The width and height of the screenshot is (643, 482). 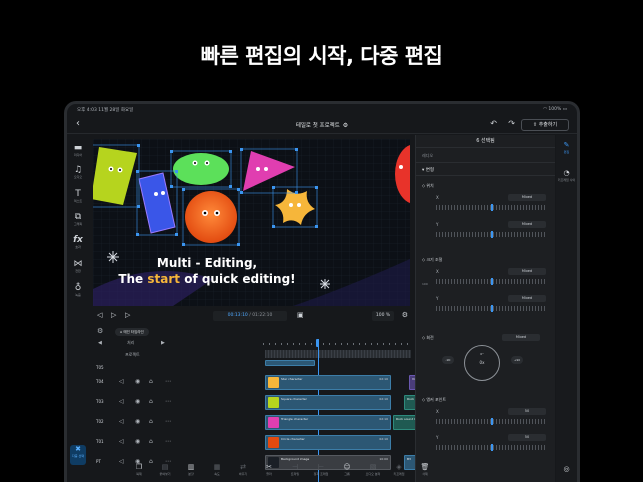 What do you see at coordinates (201, 169) in the screenshot?
I see `green-oval-character` at bounding box center [201, 169].